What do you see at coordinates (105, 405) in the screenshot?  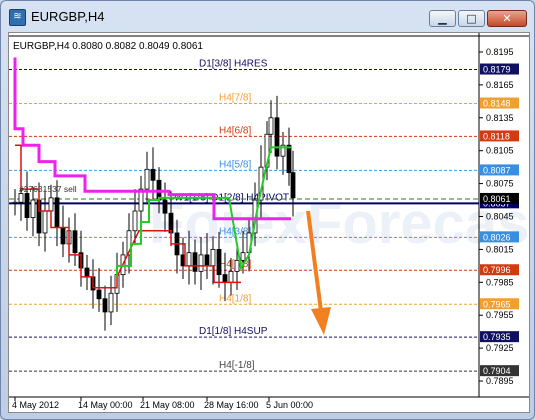 I see `x-tick-label: 14 May 00:00` at bounding box center [105, 405].